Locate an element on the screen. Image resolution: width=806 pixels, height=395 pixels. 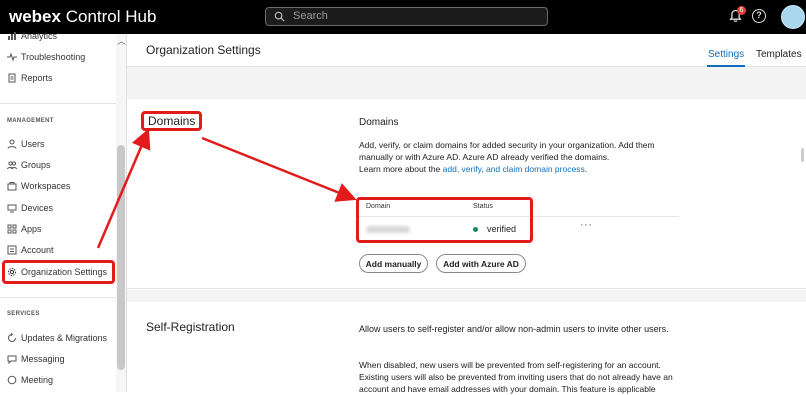
arrow-to-domains-label is located at coordinates (123, 188).